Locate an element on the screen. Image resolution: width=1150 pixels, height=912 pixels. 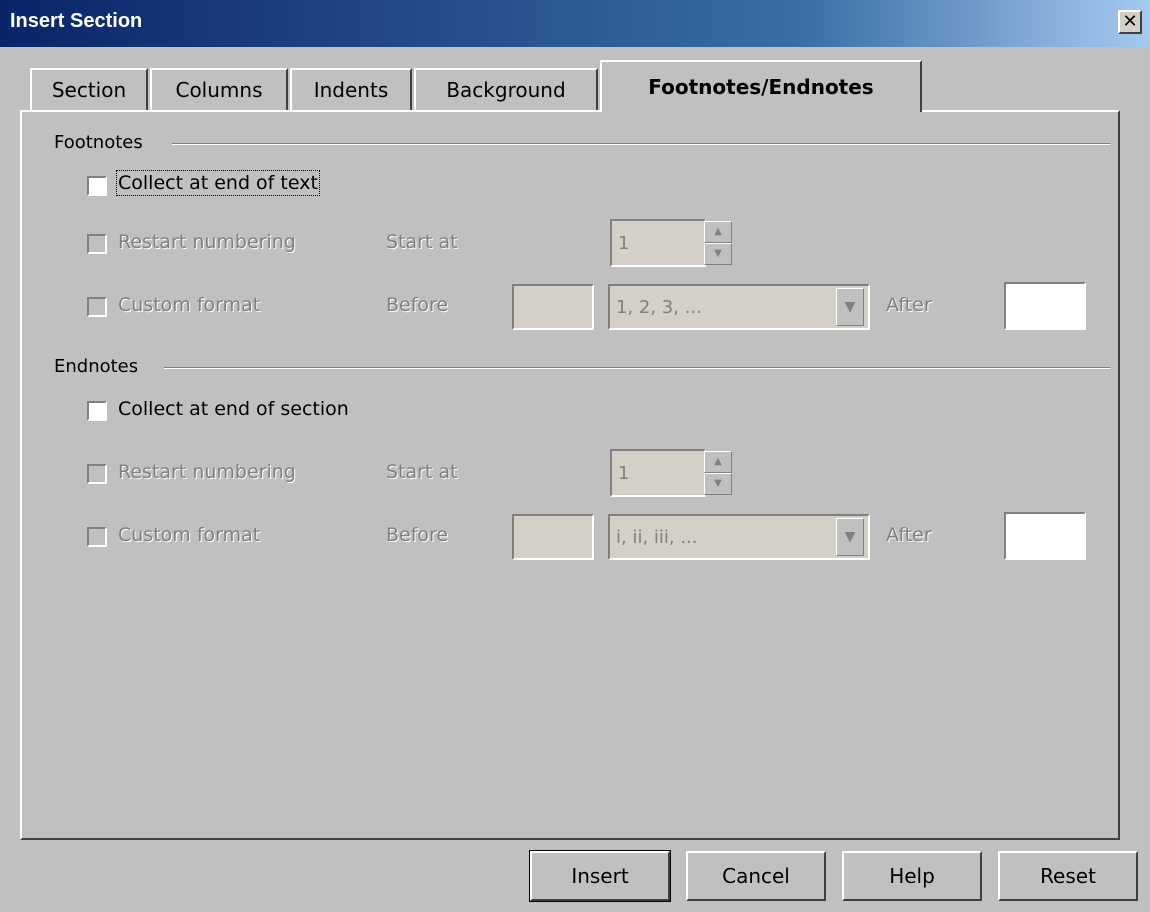
tab-columns: Columns is located at coordinates (219, 89).